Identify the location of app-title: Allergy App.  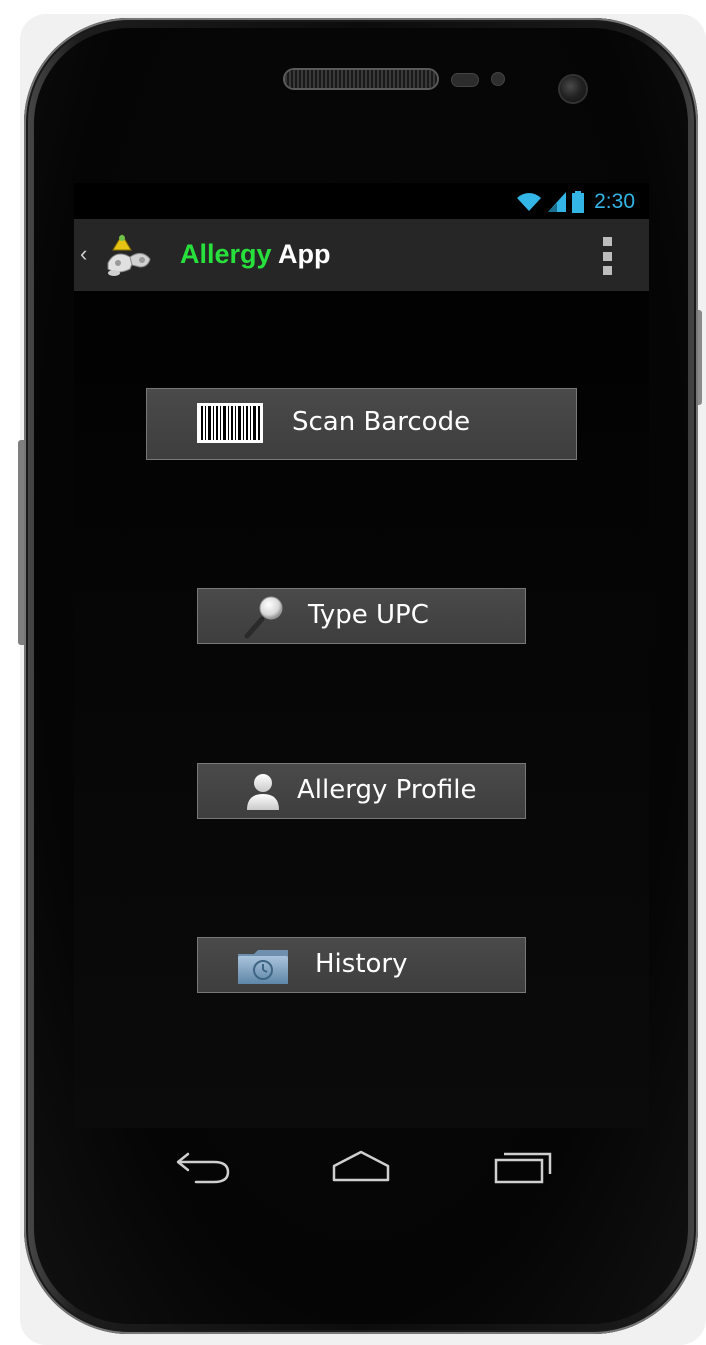
(255, 254).